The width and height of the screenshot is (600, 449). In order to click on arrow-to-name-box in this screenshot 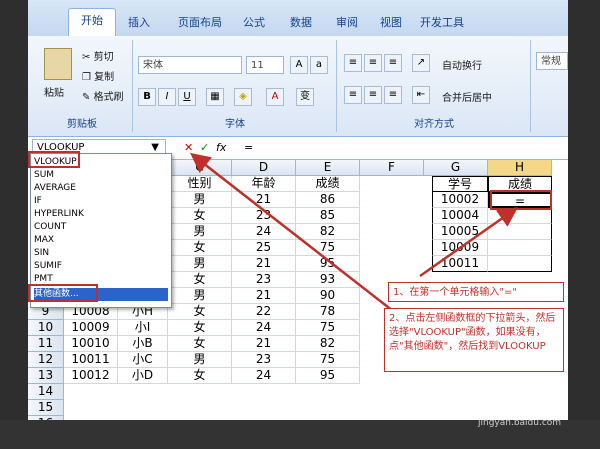, I will do `click(296, 235)`.